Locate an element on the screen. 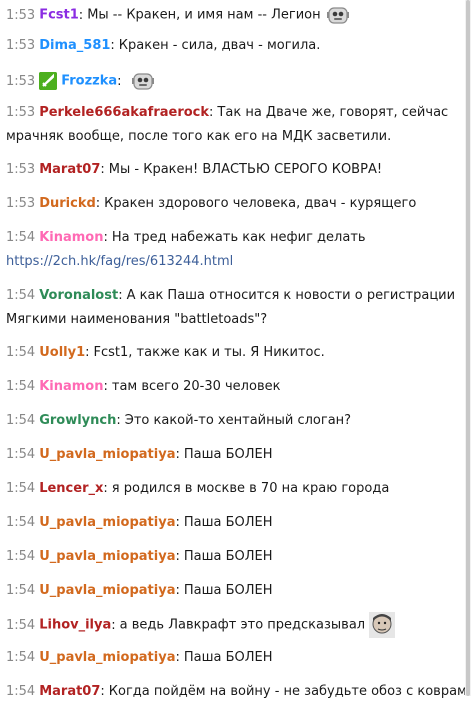 The image size is (471, 704). scrollbar-thumb is located at coordinates (468, 348).